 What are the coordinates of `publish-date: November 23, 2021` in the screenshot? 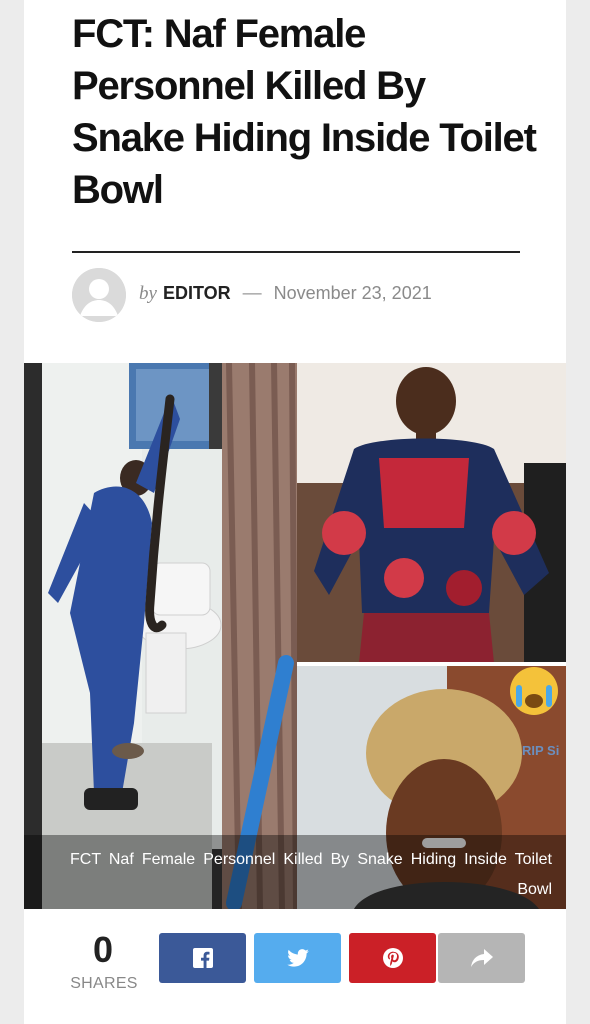 It's located at (352, 293).